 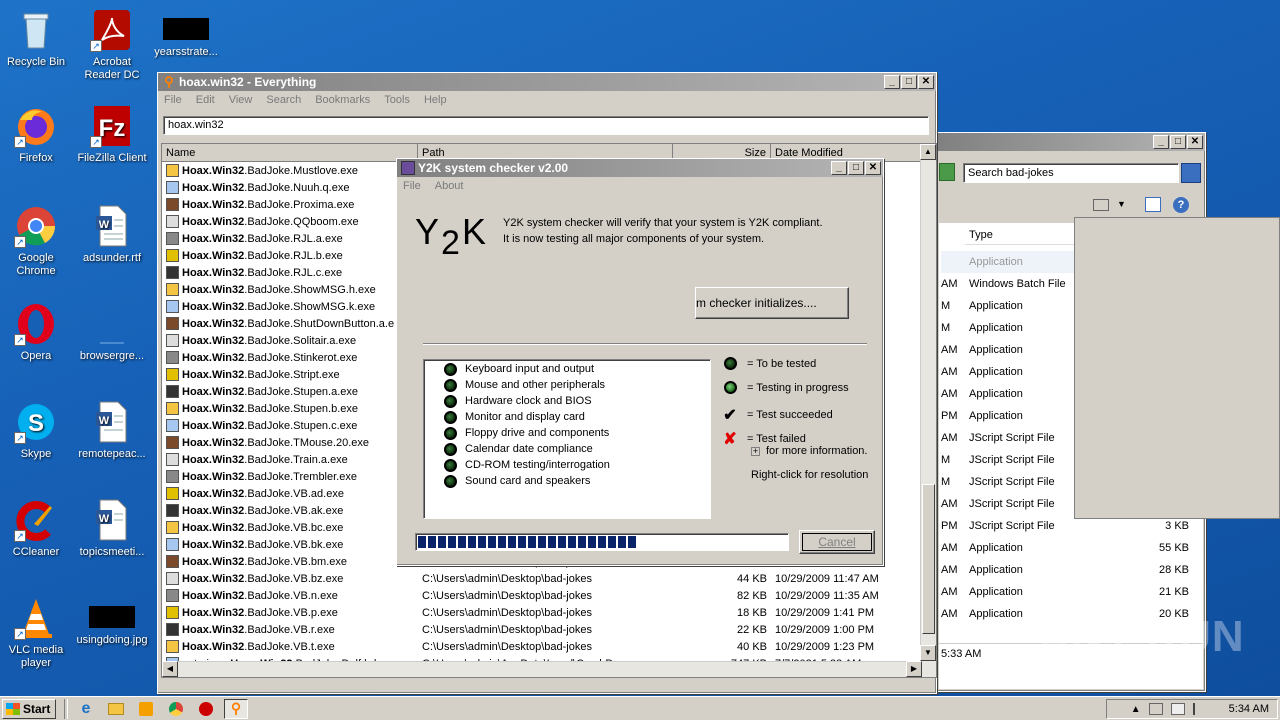 What do you see at coordinates (577, 417) in the screenshot?
I see `test-item: Monitor and display card` at bounding box center [577, 417].